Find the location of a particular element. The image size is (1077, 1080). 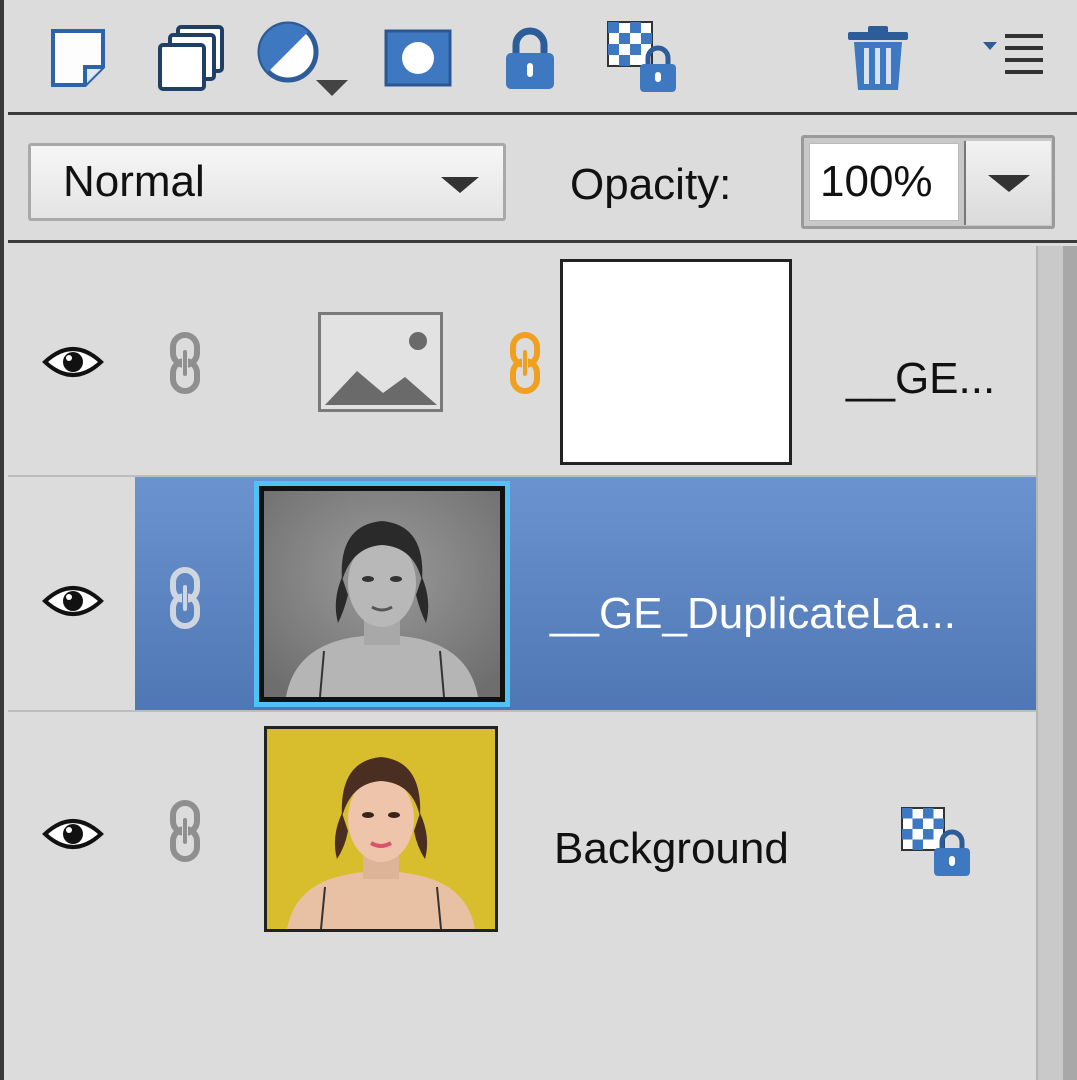

new-group-button is located at coordinates (192, 58).